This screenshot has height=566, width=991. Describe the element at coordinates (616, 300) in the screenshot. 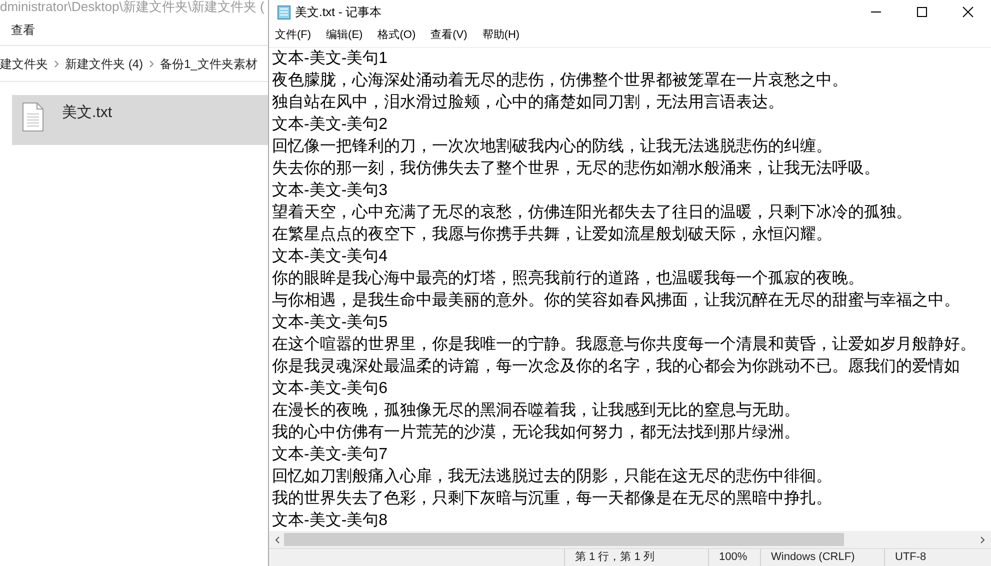

I see `text-line: 与你相遇，是我生命中最美丽的意外。你的笑容如春风拂面，让我沉醉在无尽的甜蜜与幸福之中。` at that location.